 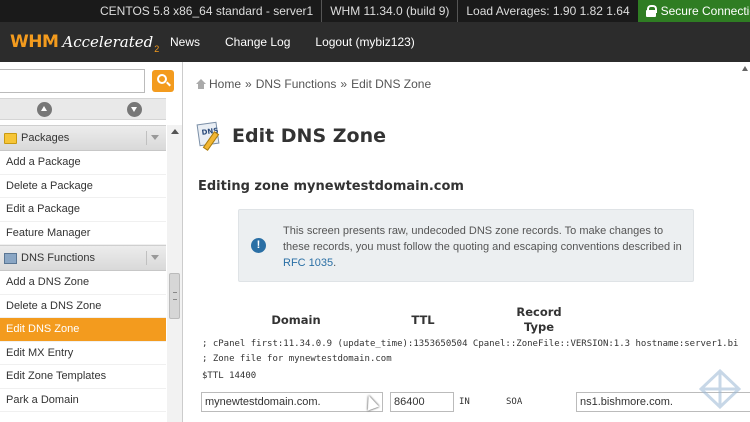 What do you see at coordinates (539, 319) in the screenshot?
I see `column-header-record-type: Record Type` at bounding box center [539, 319].